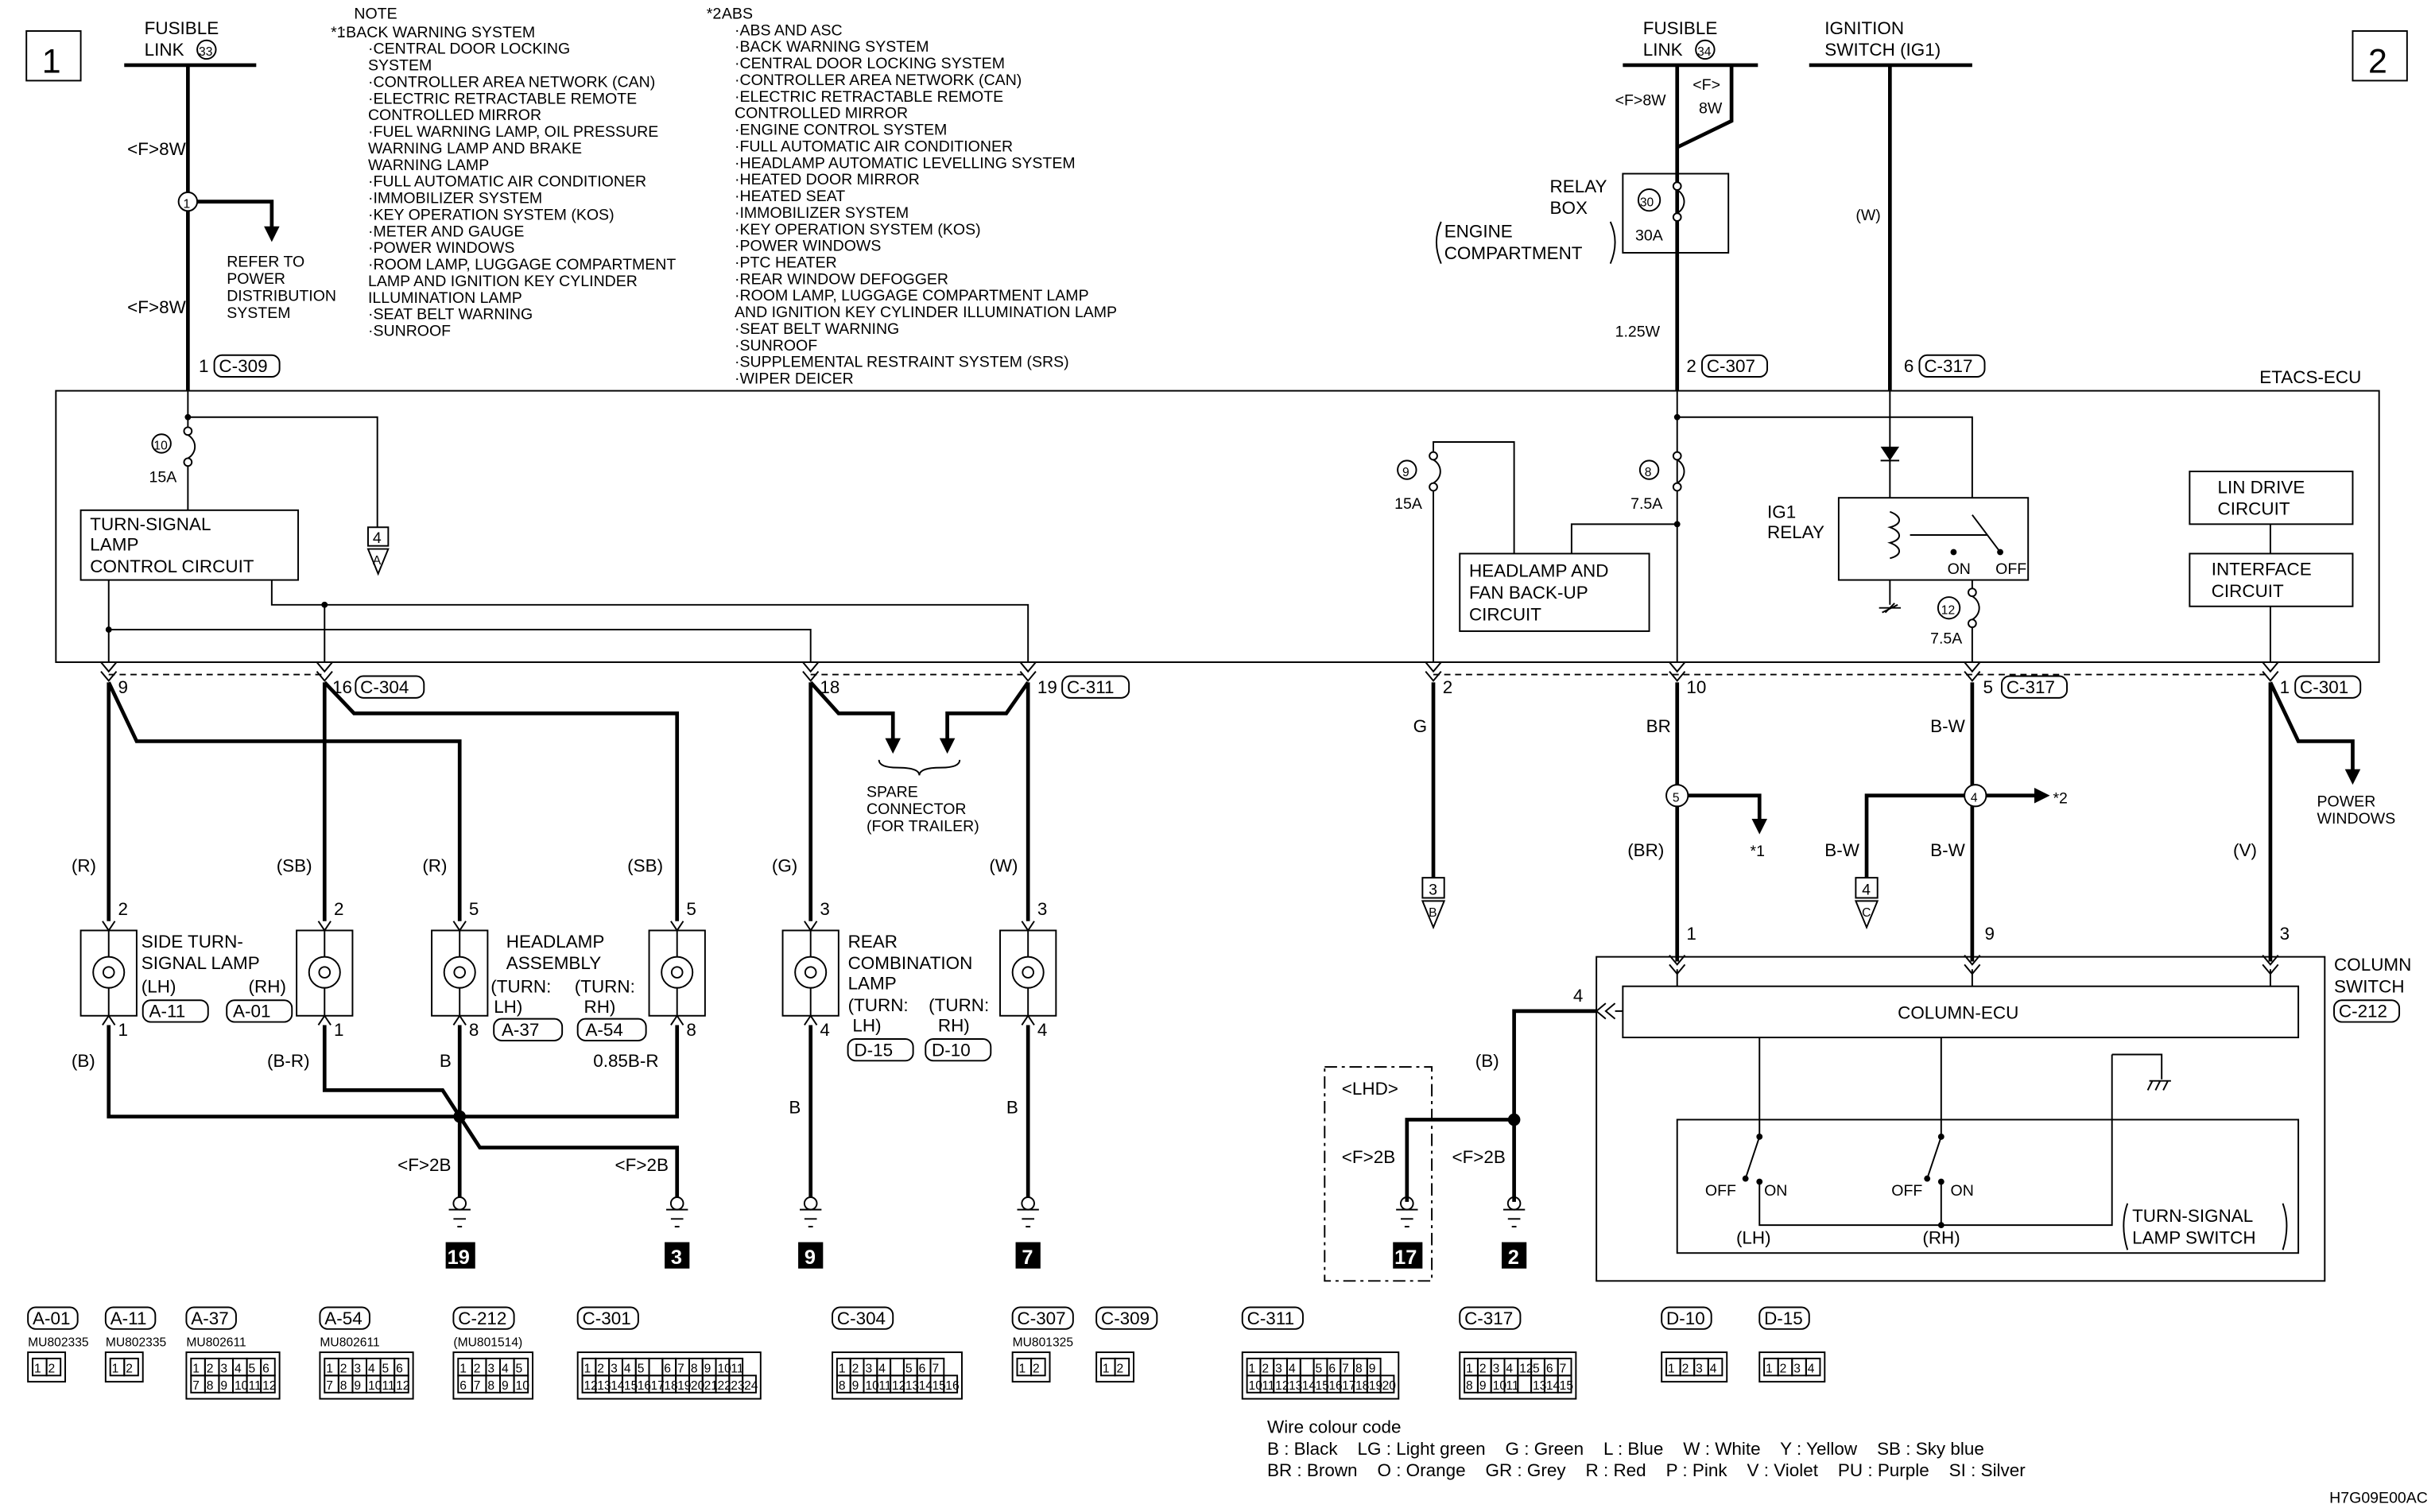 Image resolution: width=2435 pixels, height=1512 pixels. What do you see at coordinates (1408, 504) in the screenshot?
I see `svg-text: 15A` at bounding box center [1408, 504].